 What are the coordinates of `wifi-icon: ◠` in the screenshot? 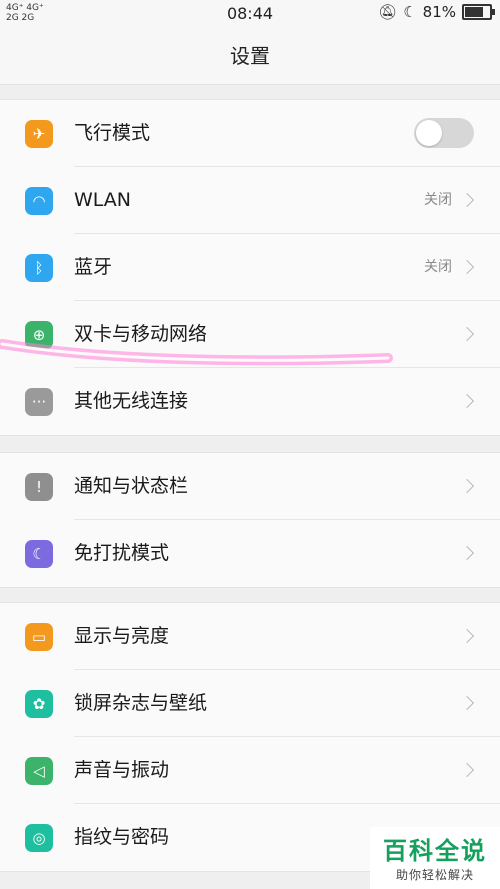 It's located at (39, 201).